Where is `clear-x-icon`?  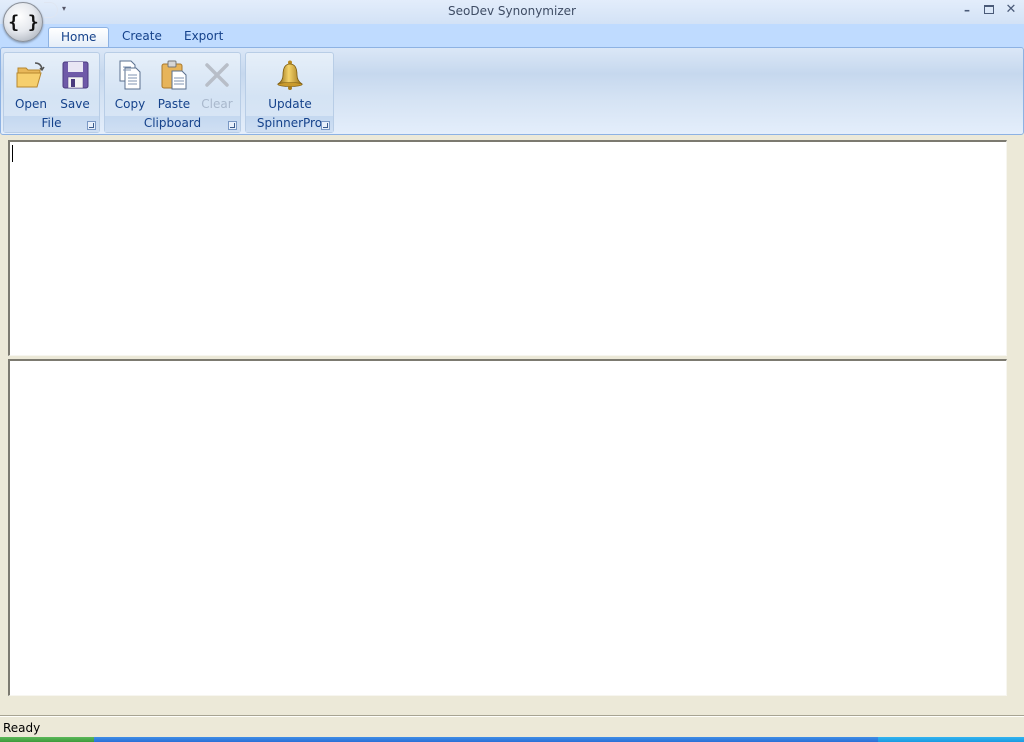
clear-x-icon is located at coordinates (217, 75).